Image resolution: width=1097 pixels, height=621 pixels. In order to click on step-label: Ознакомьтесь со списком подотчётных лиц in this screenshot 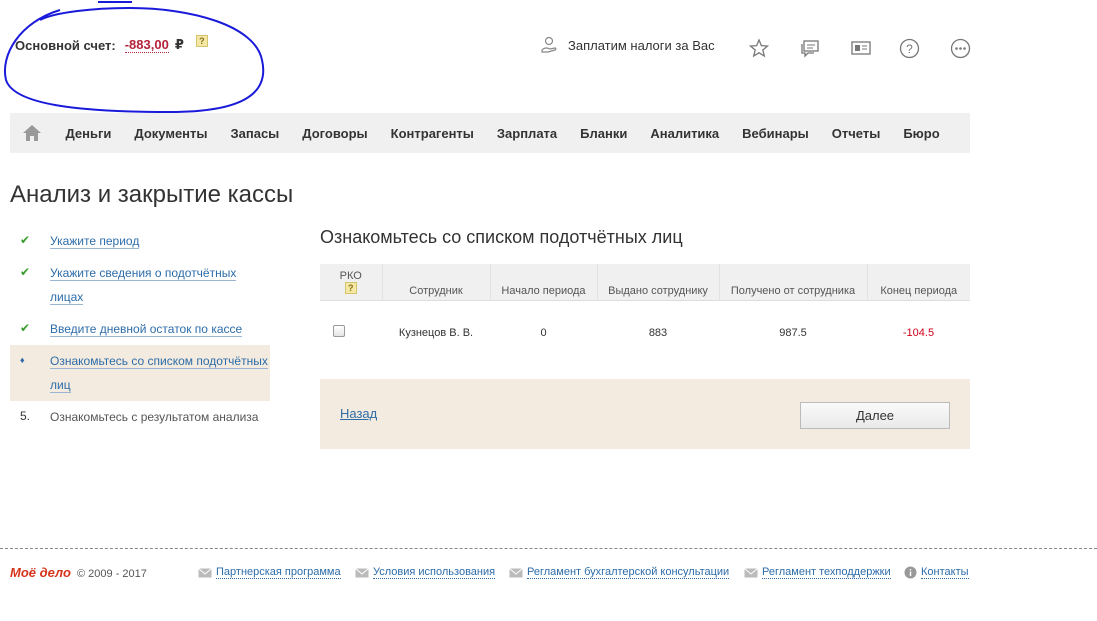, I will do `click(159, 373)`.